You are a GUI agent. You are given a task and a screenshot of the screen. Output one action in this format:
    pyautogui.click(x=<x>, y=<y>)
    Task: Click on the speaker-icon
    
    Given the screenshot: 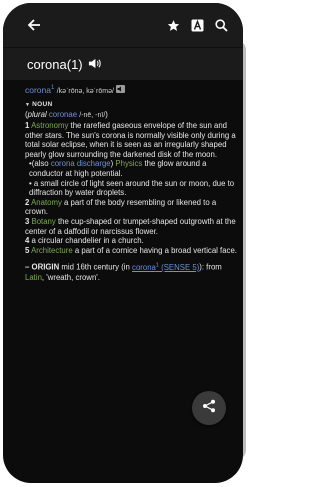 What is the action you would take?
    pyautogui.click(x=95, y=64)
    